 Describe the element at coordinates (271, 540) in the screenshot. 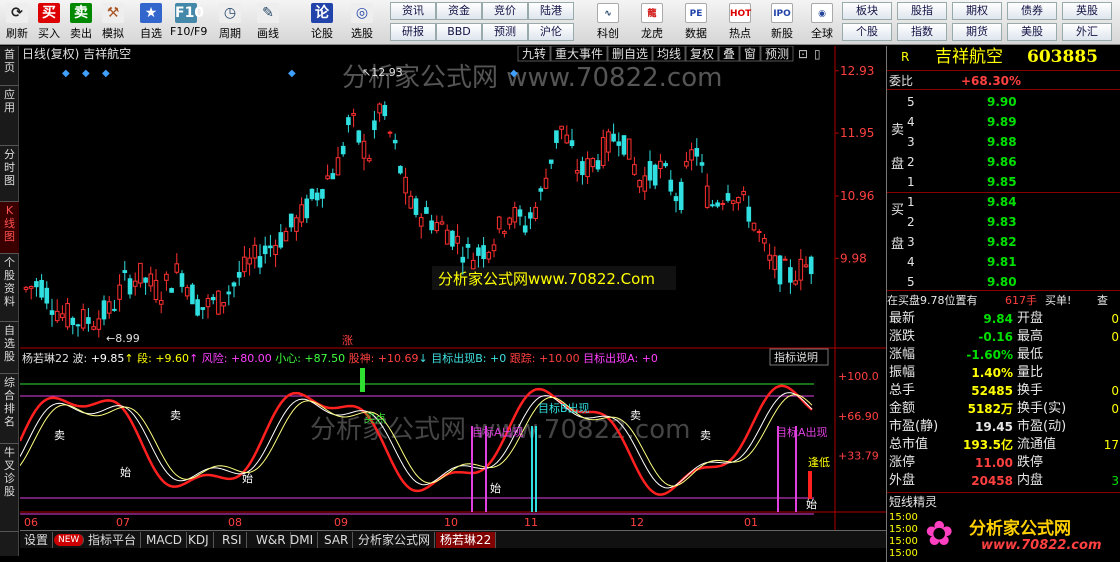

I see `tab-6: W&R` at that location.